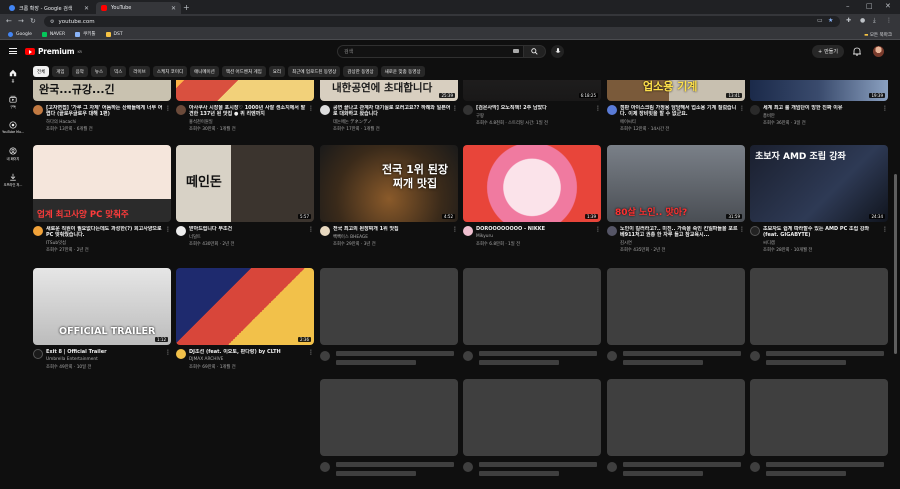 The height and width of the screenshot is (489, 900). I want to click on youtube-premium-logo: Premium KR, so click(53, 51).